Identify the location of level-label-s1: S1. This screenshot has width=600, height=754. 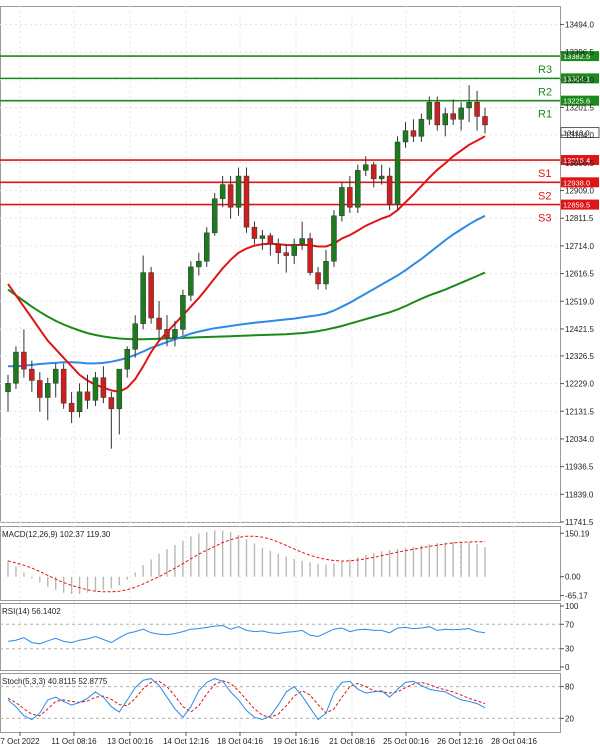
(544, 174).